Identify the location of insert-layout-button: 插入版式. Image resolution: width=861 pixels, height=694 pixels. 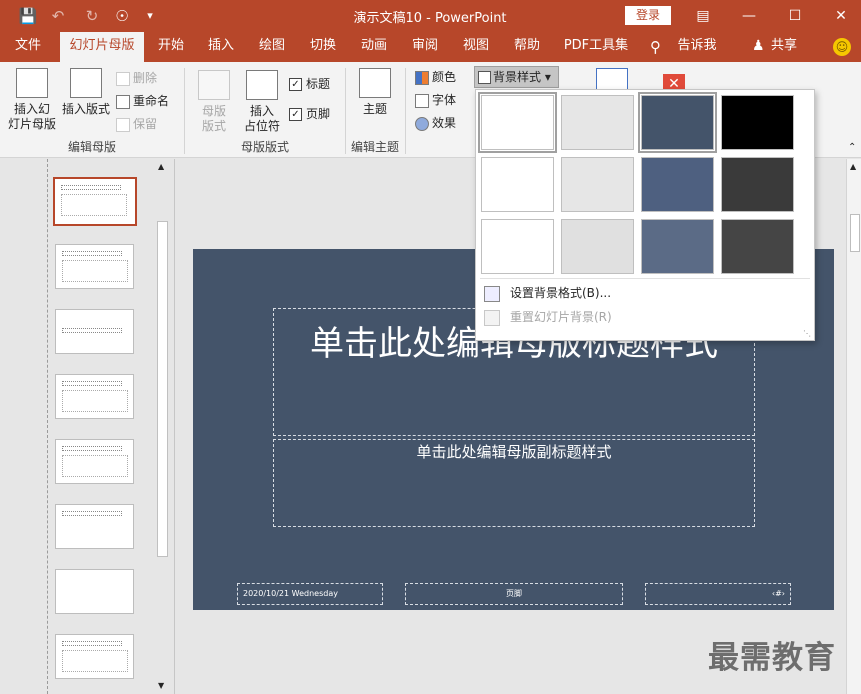
(86, 92).